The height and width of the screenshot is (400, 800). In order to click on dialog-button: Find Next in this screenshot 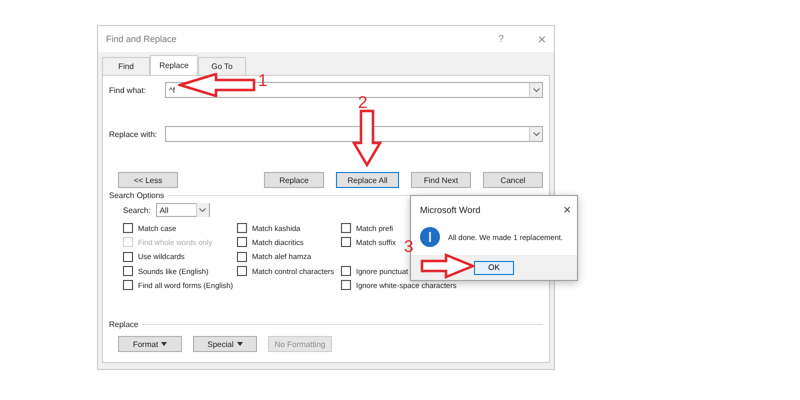, I will do `click(441, 180)`.